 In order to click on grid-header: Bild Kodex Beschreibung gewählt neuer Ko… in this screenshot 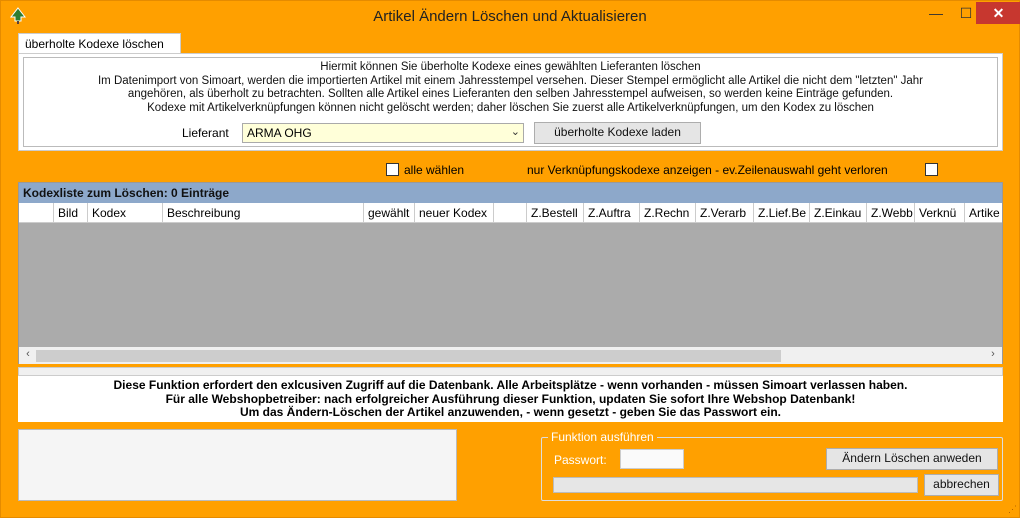, I will do `click(510, 213)`.